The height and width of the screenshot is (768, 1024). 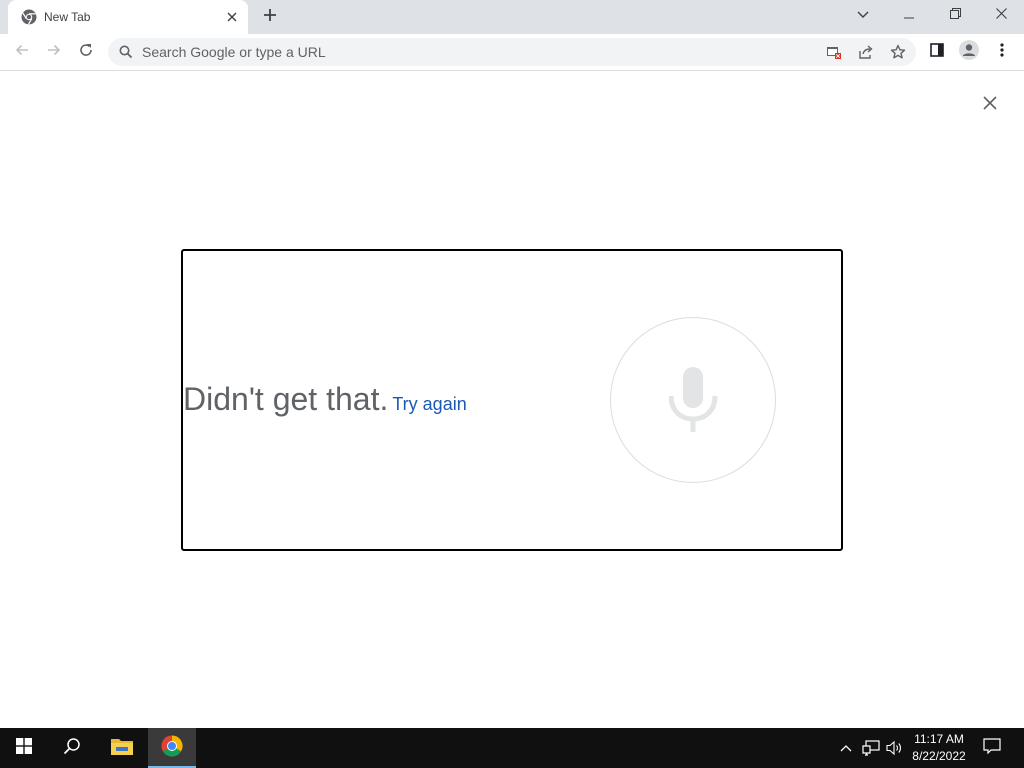 I want to click on side-panel-icon, so click(x=937, y=52).